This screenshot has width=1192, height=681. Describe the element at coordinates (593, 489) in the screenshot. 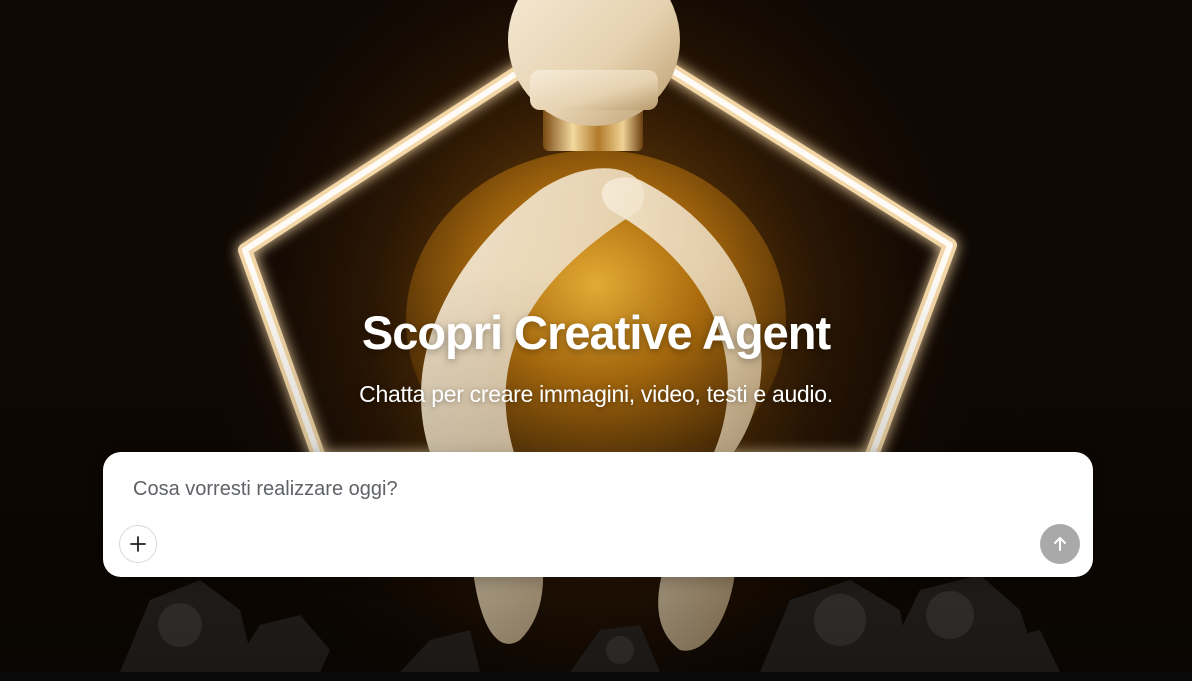

I see `prompt-input` at that location.